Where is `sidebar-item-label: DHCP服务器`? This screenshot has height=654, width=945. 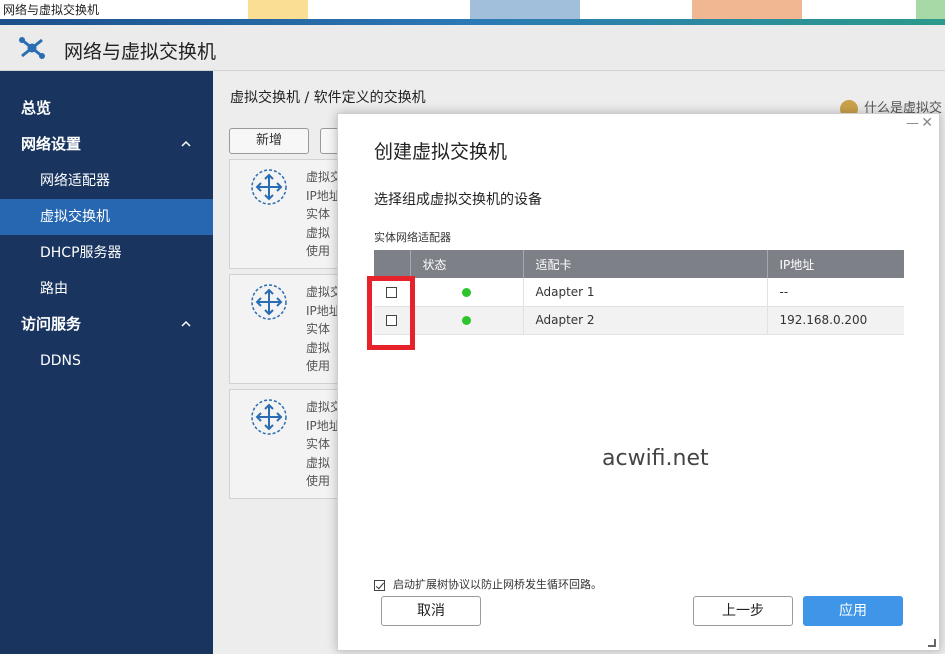
sidebar-item-label: DHCP服务器 is located at coordinates (81, 253).